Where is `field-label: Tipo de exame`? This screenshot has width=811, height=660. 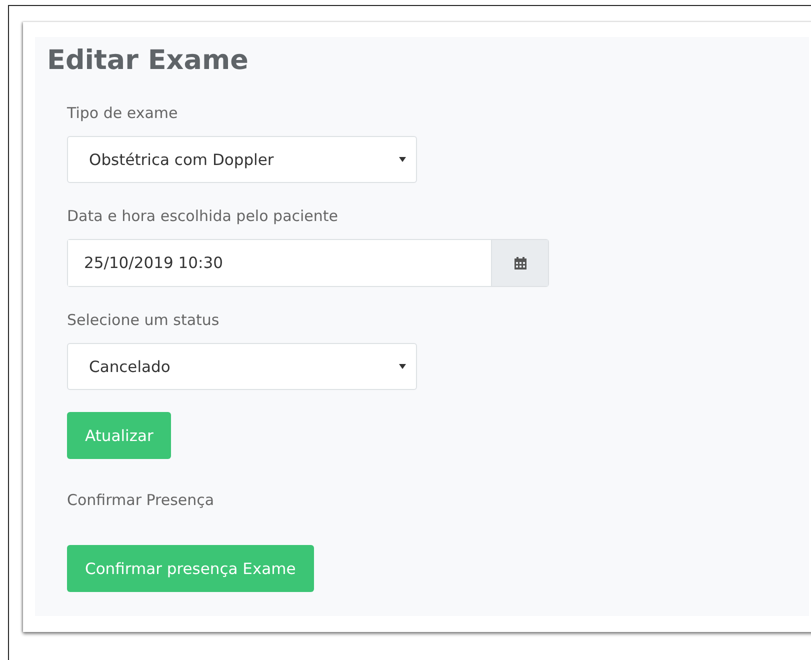
field-label: Tipo de exame is located at coordinates (123, 113).